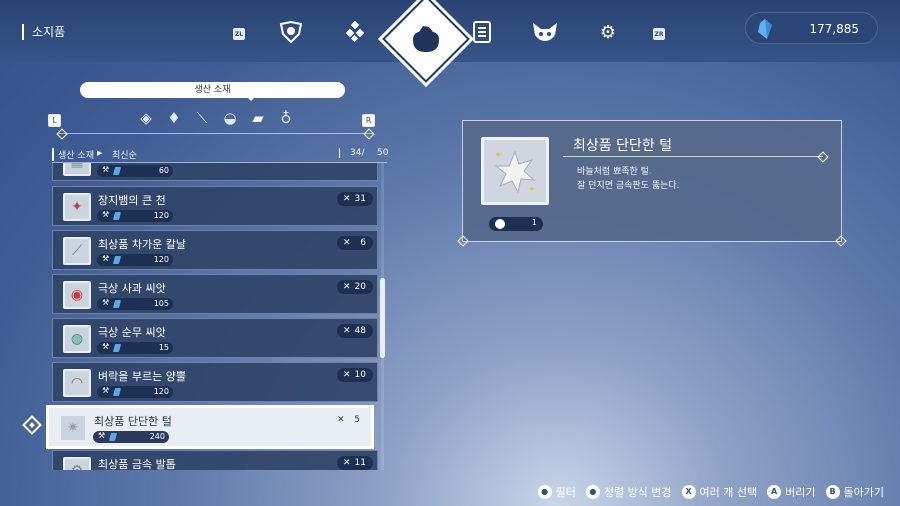 This screenshot has width=900, height=506. Describe the element at coordinates (215, 133) in the screenshot. I see `category-divider` at that location.